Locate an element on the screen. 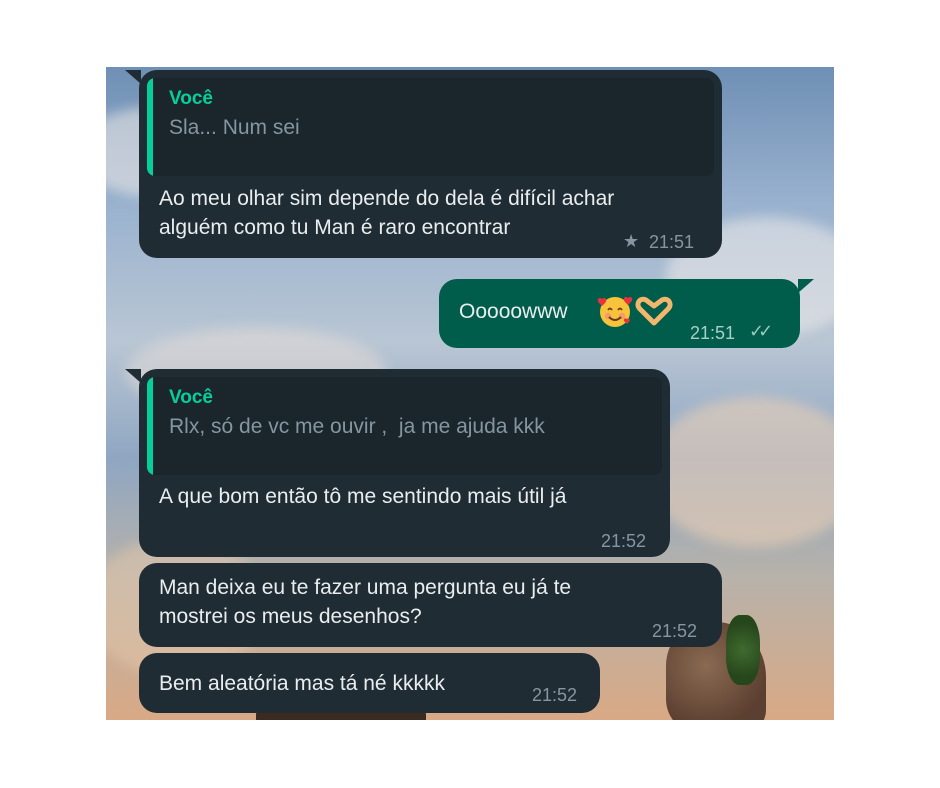 The height and width of the screenshot is (788, 940). reply-text: Rlx, só de vc me ouvir , ja me ajuda kkk is located at coordinates (357, 426).